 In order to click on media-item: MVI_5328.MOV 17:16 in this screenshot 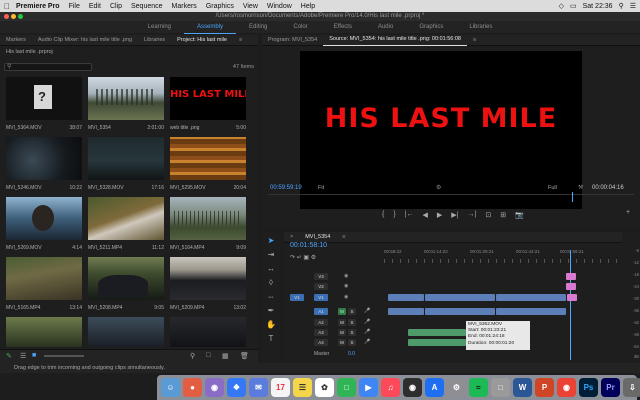, I will do `click(126, 164)`.